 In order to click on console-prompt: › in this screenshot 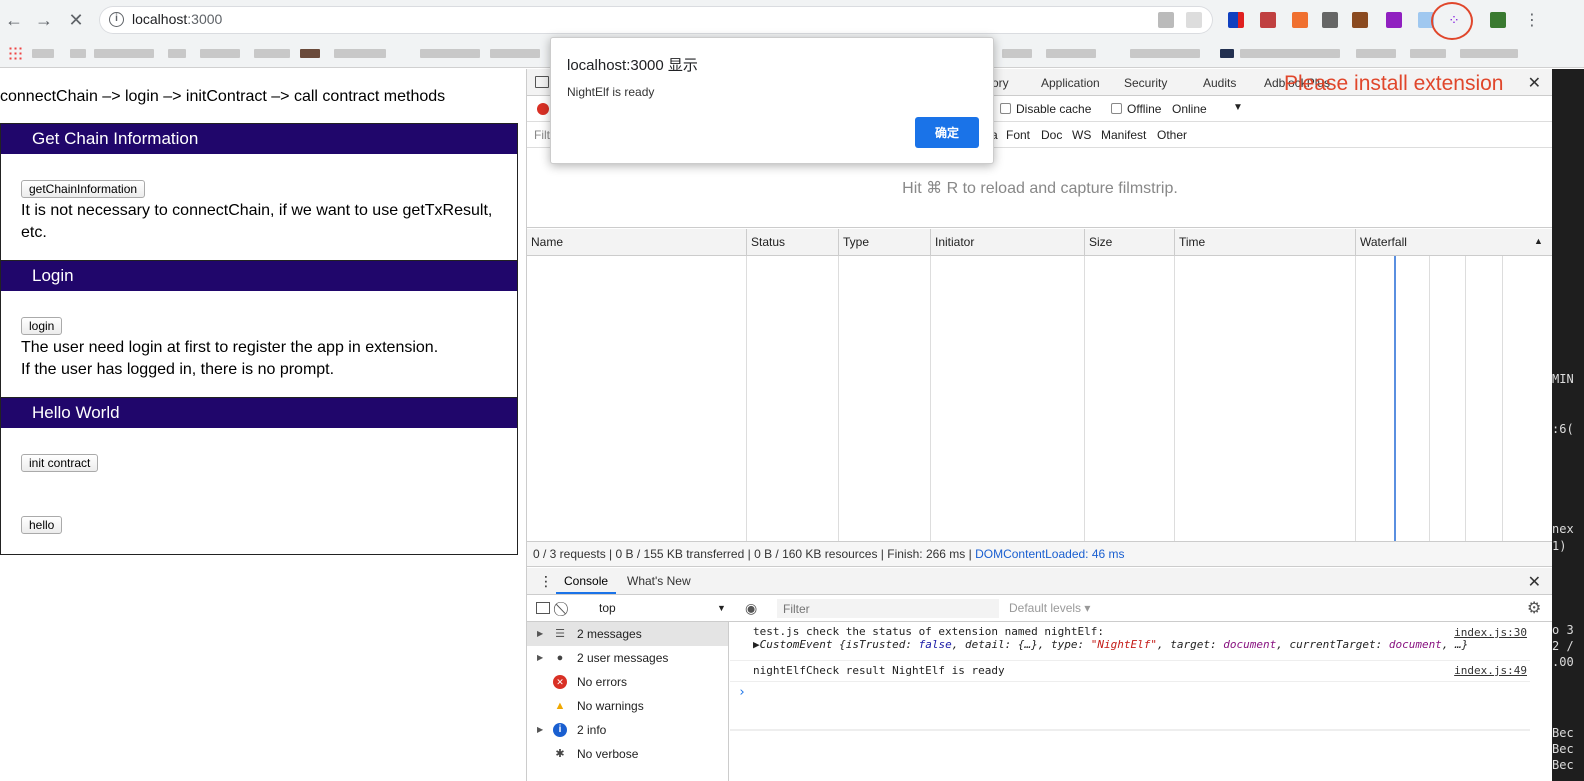, I will do `click(742, 692)`.